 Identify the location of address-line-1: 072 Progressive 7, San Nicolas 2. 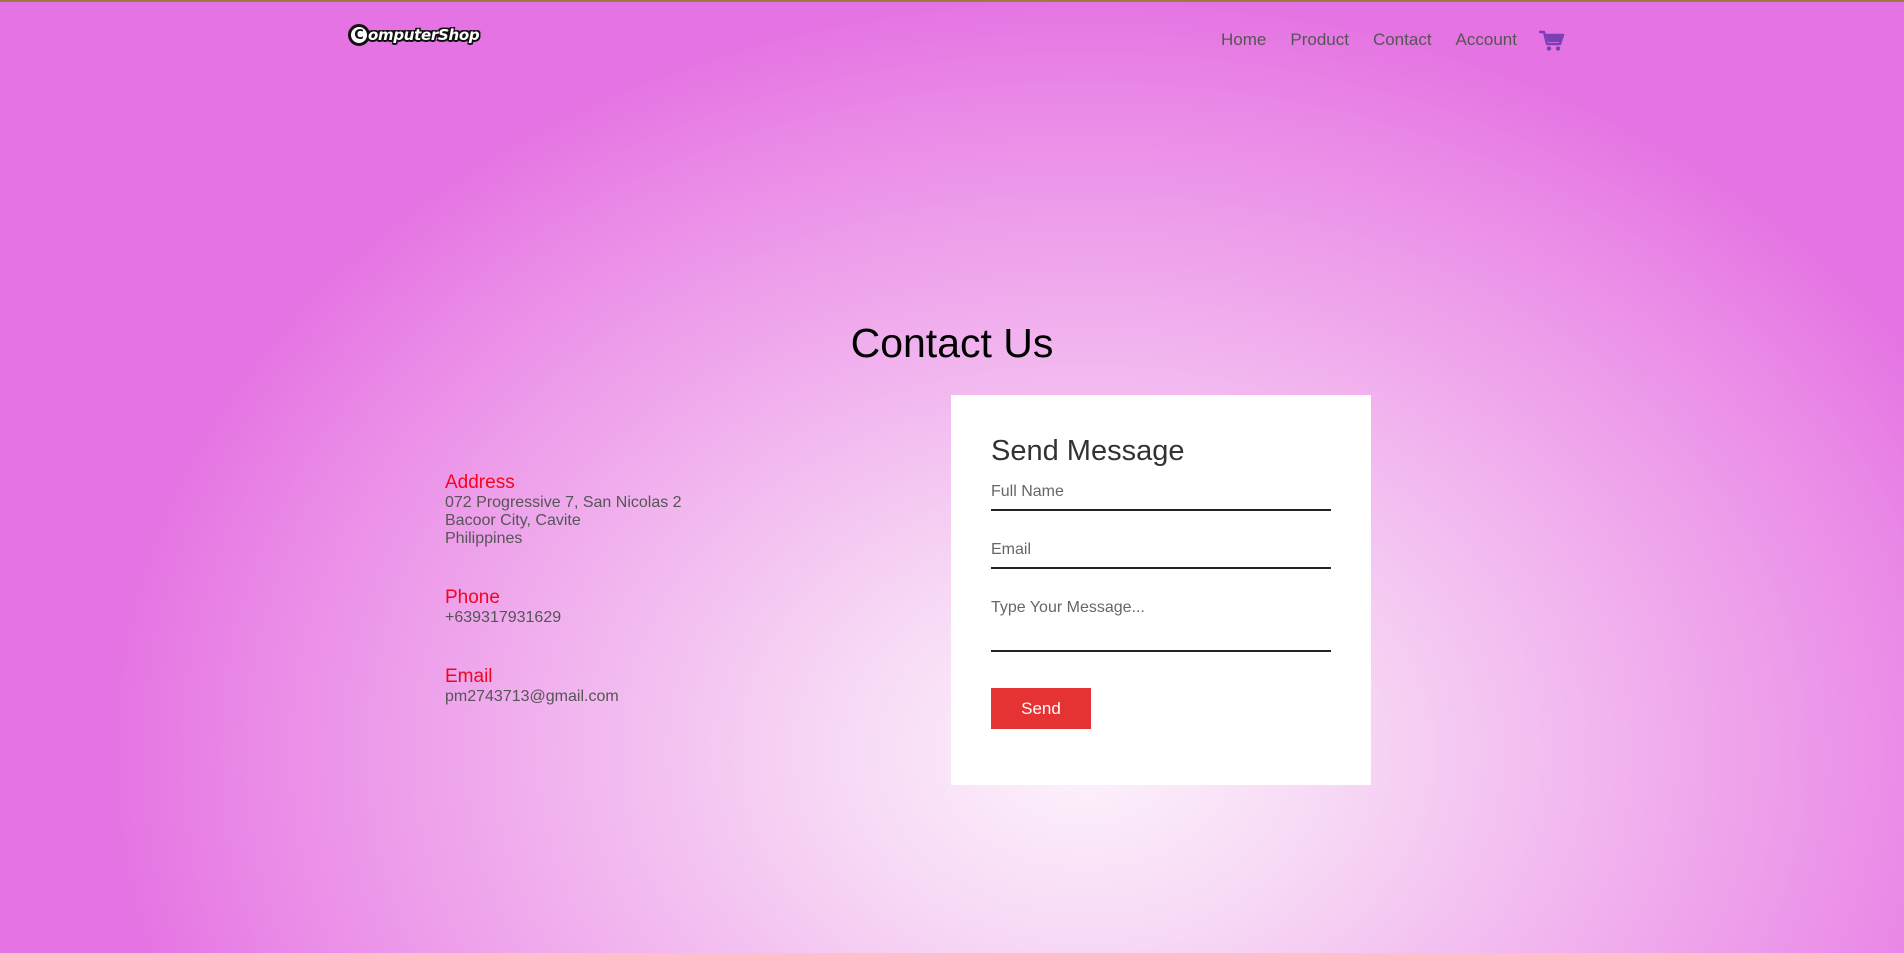
(563, 502).